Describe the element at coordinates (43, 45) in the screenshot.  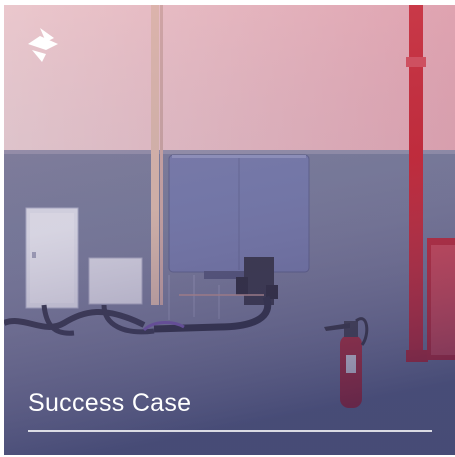
I see `brand-logo-icon` at that location.